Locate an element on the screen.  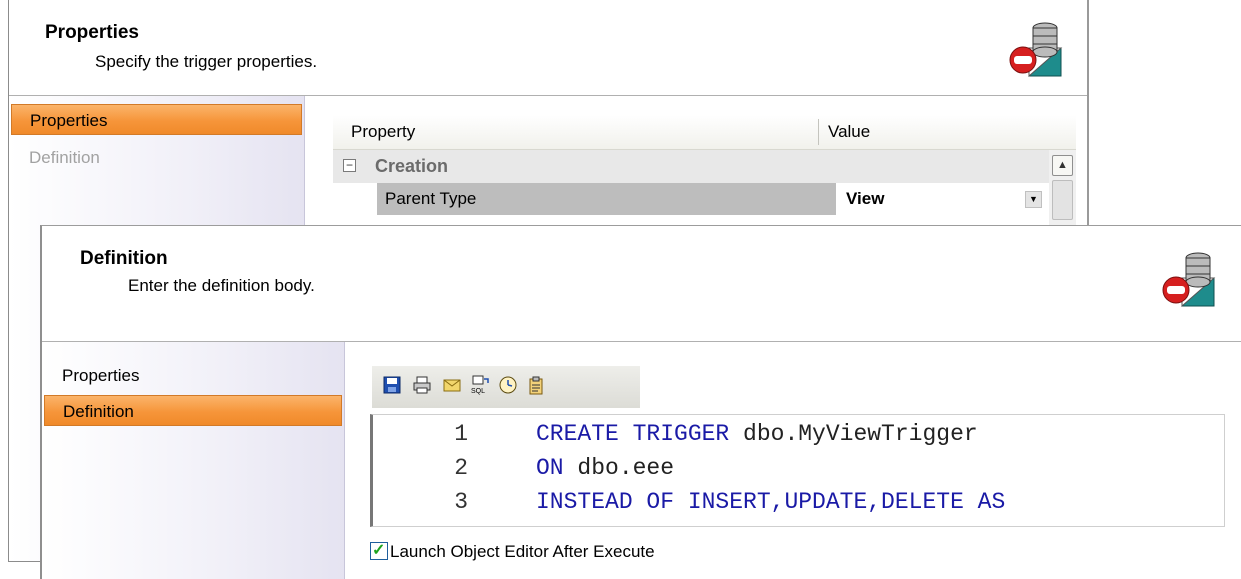
sql-identifier: dbo.MyViewTrigger is located at coordinates (853, 434).